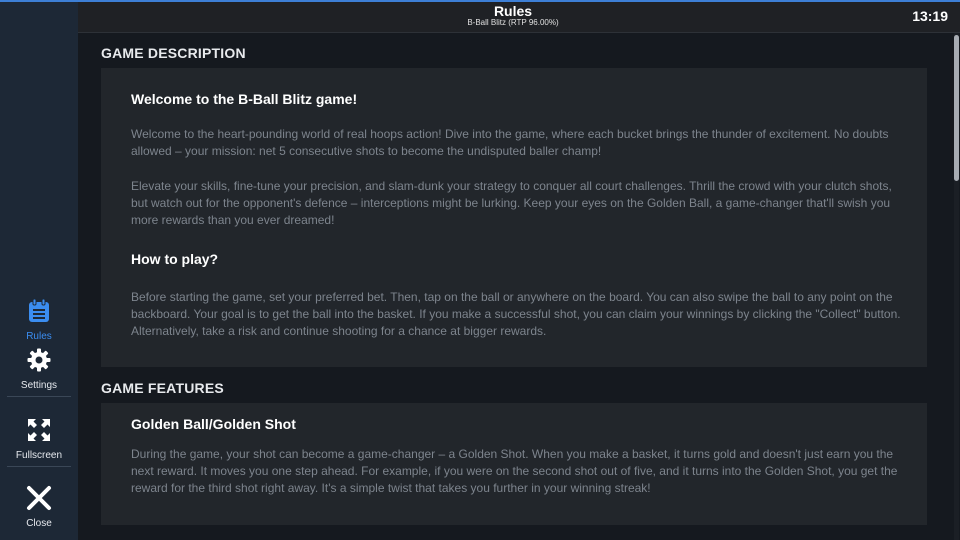  Describe the element at coordinates (39, 432) in the screenshot. I see `fullscreen-icon` at that location.